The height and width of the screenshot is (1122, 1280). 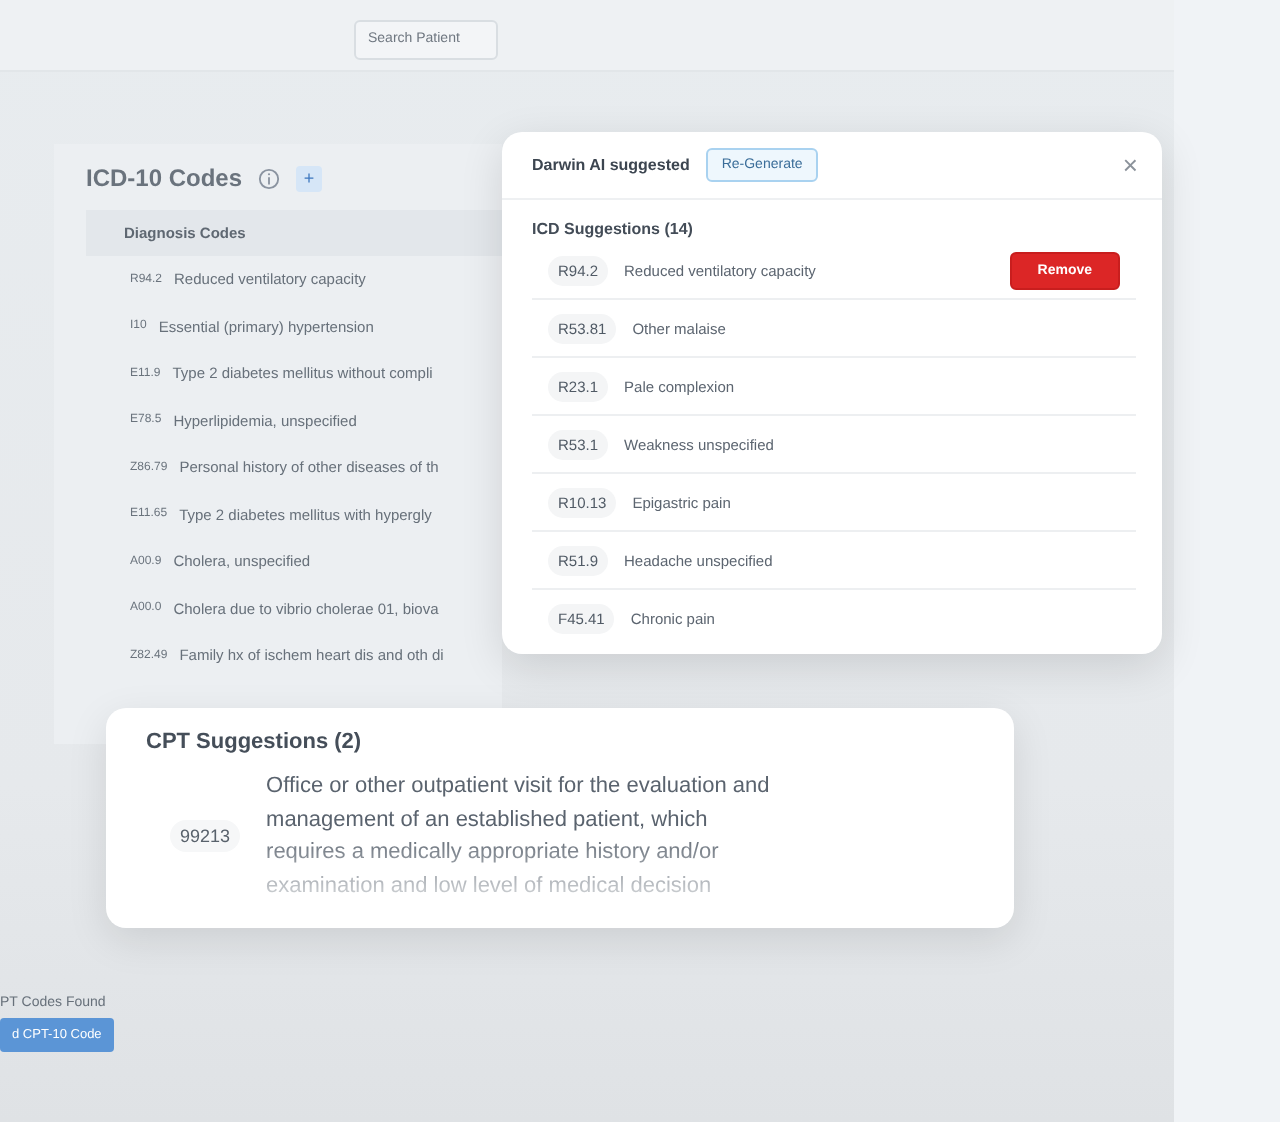 What do you see at coordinates (309, 178) in the screenshot?
I see `add-button: +` at bounding box center [309, 178].